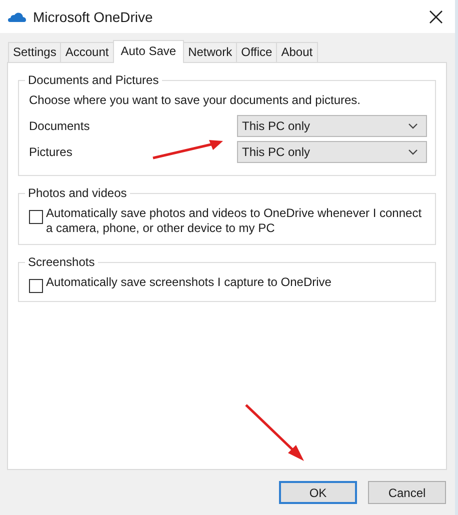 This screenshot has width=458, height=515. Describe the element at coordinates (35, 52) in the screenshot. I see `tab: Settings` at that location.